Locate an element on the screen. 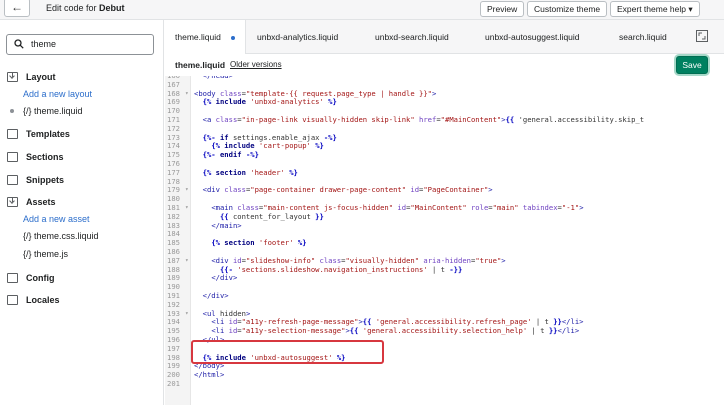  sidebar-section-snippets: Snippets is located at coordinates (35, 180).